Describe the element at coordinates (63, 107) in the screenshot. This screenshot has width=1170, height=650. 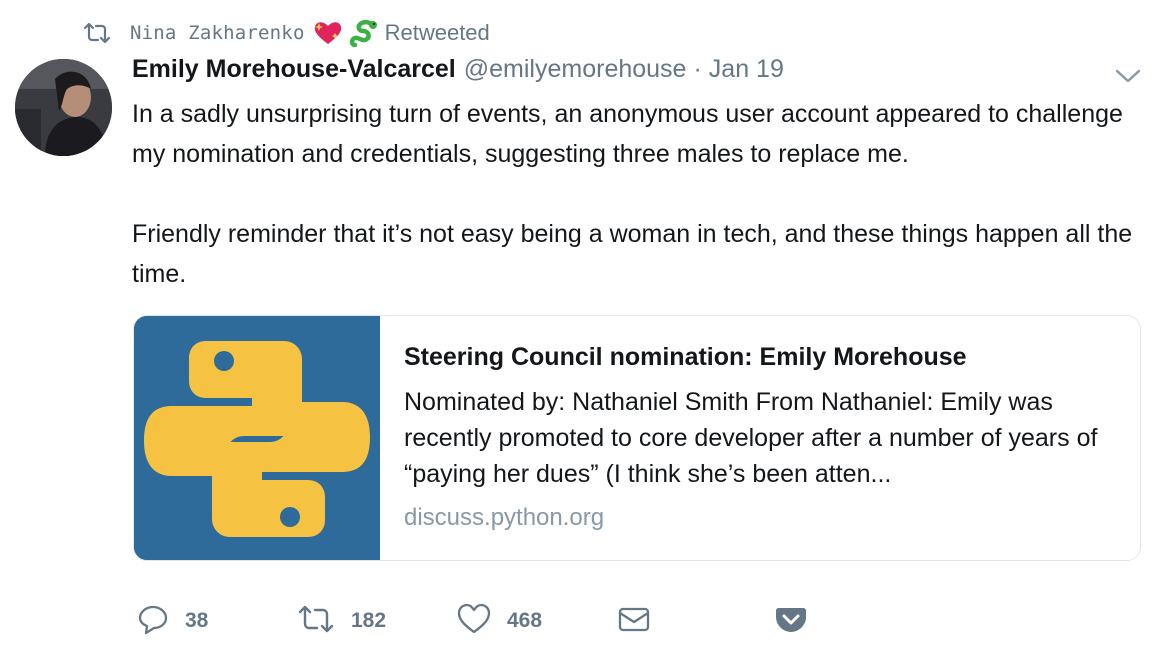
I see `avatar` at that location.